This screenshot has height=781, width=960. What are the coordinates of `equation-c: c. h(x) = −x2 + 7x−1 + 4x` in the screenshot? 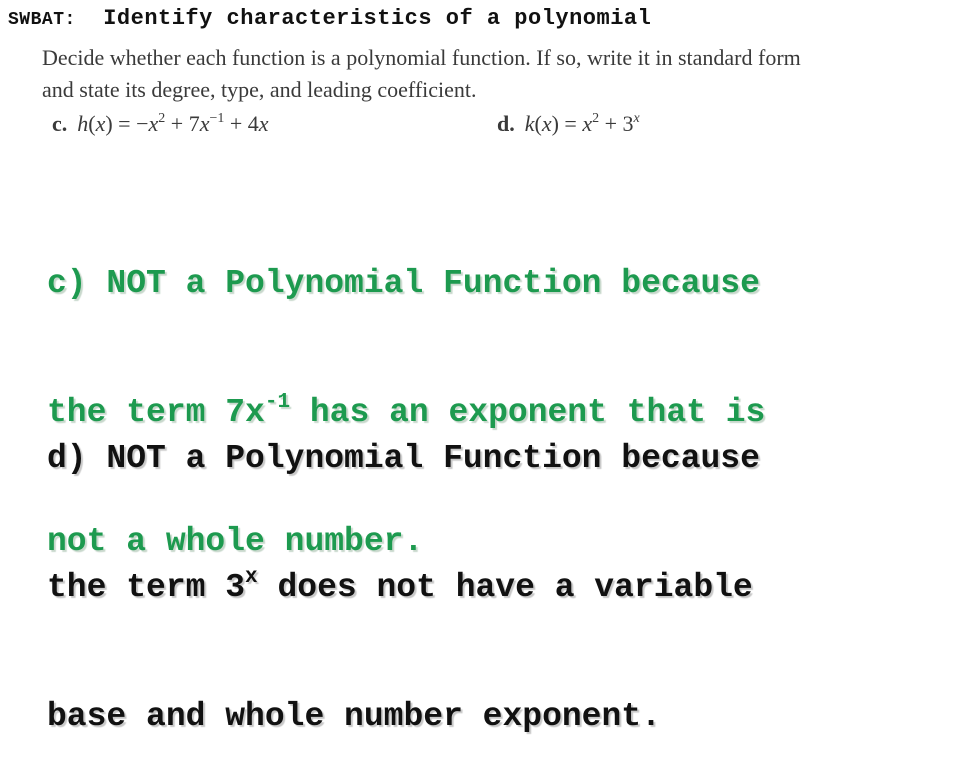 It's located at (160, 123).